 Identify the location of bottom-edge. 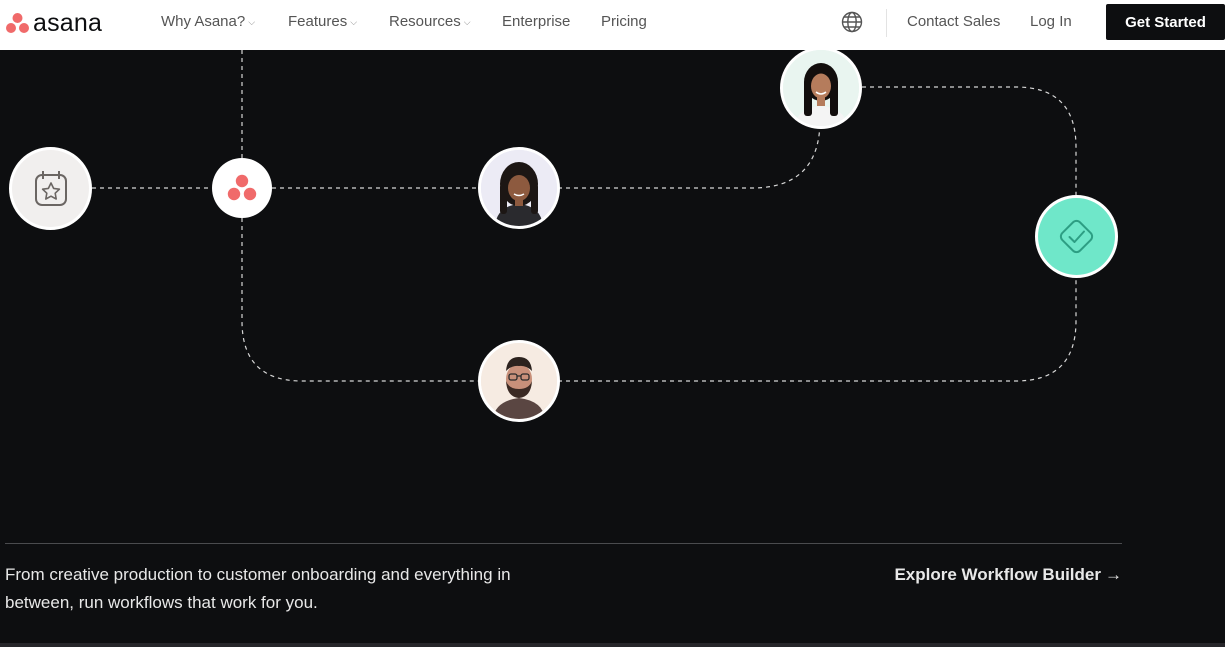
(612, 645).